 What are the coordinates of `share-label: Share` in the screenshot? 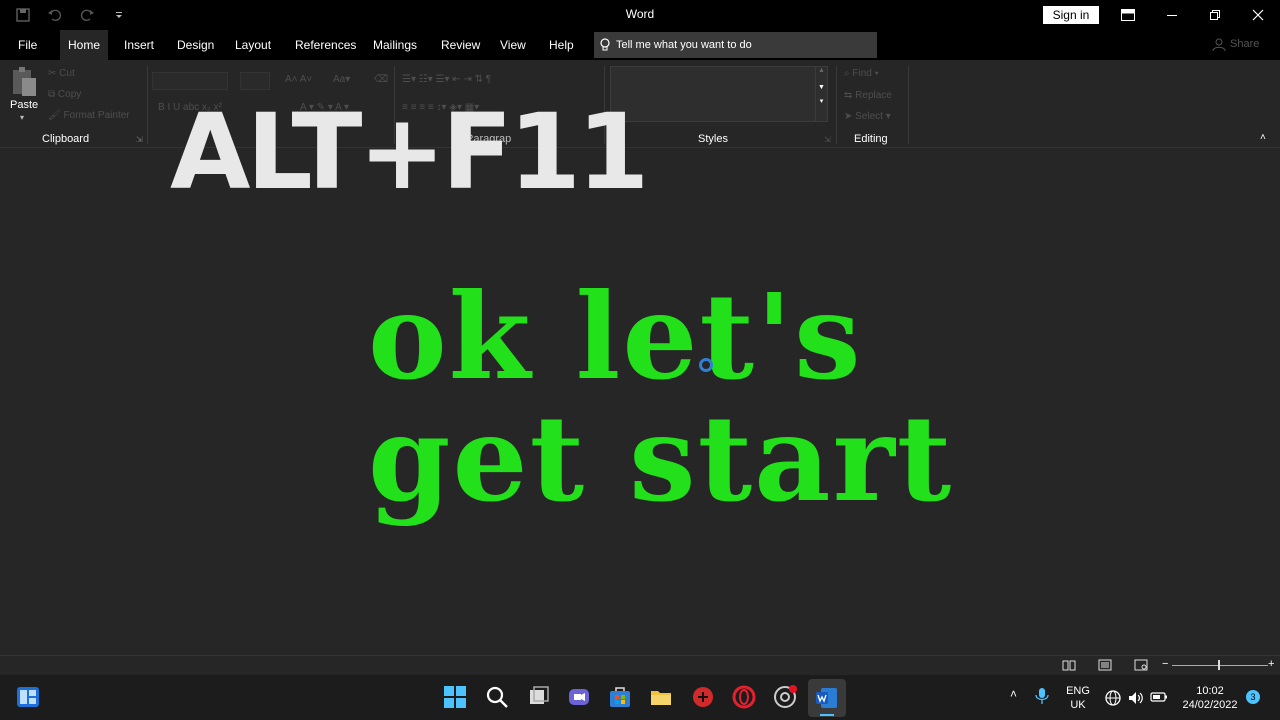 It's located at (1245, 44).